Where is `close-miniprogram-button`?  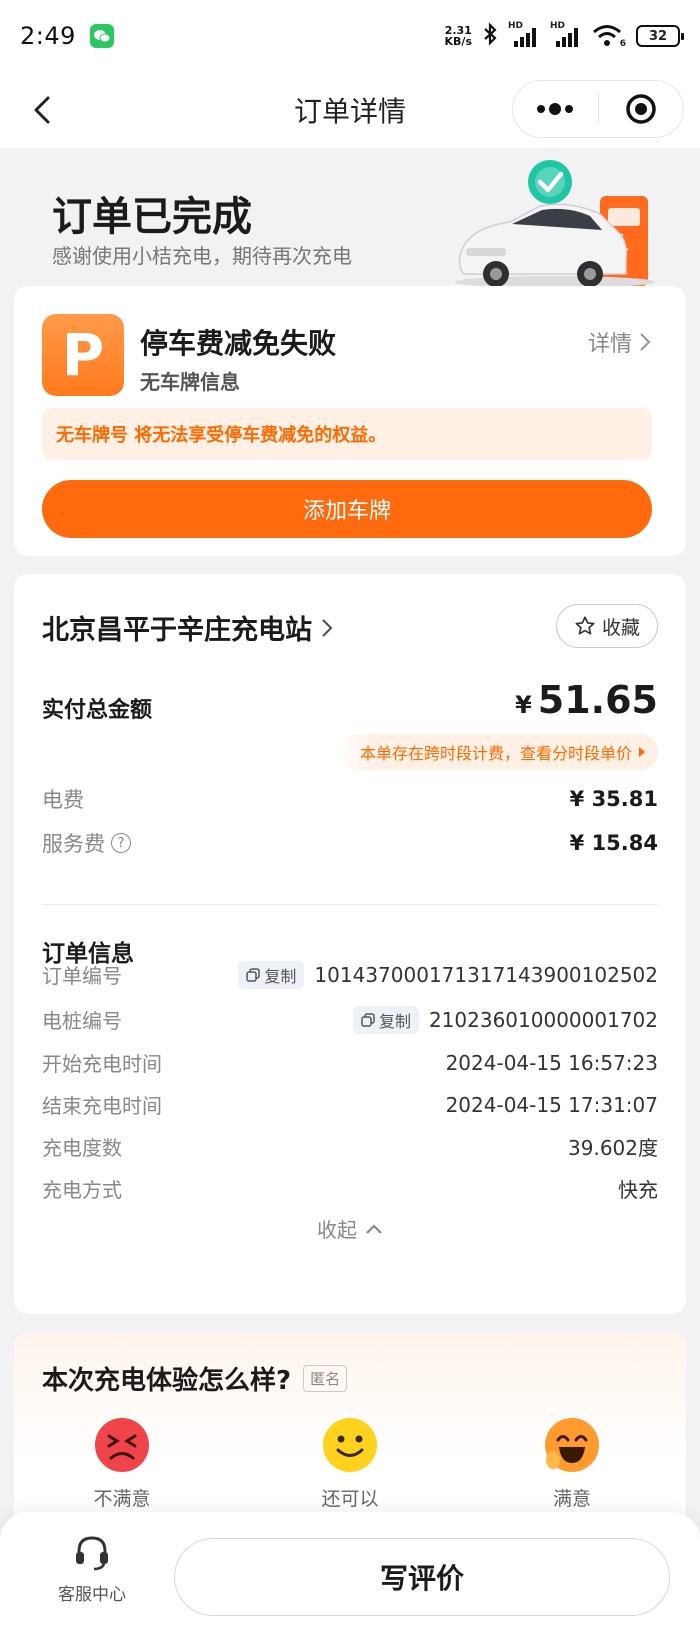
close-miniprogram-button is located at coordinates (641, 109).